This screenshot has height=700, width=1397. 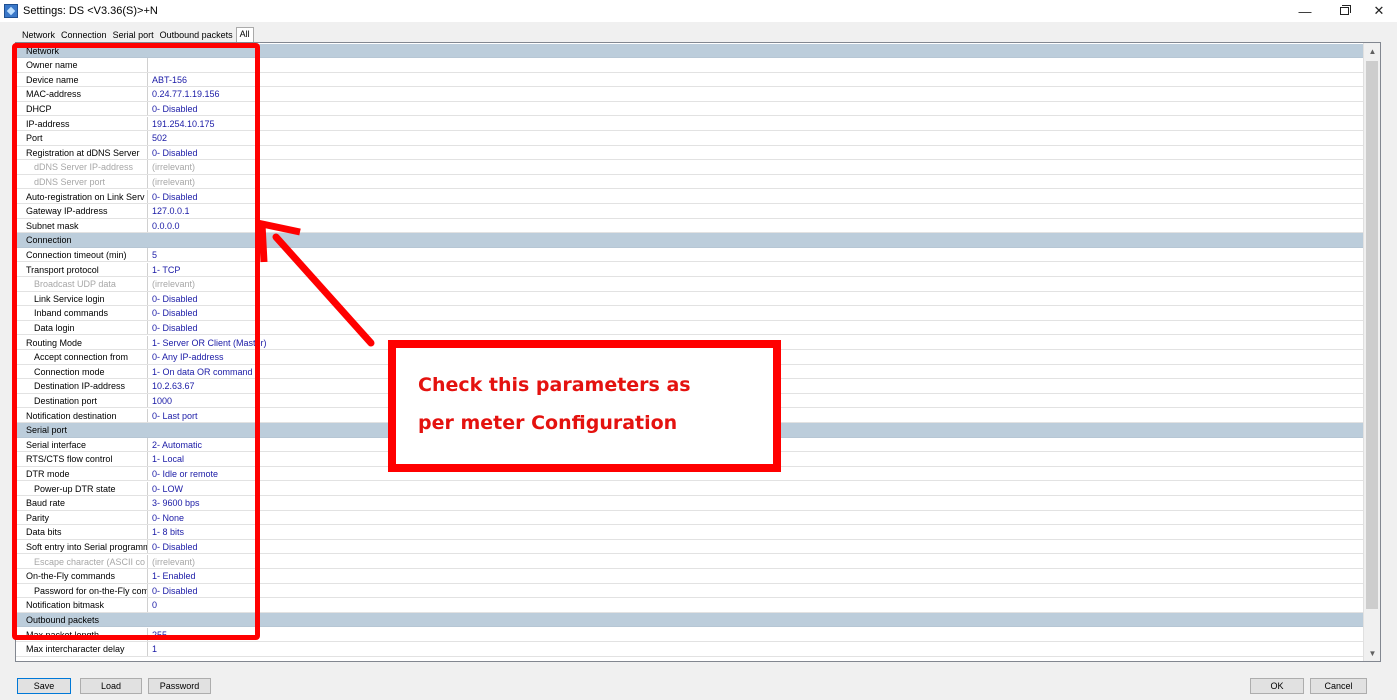 What do you see at coordinates (111, 686) in the screenshot?
I see `load-button: Load` at bounding box center [111, 686].